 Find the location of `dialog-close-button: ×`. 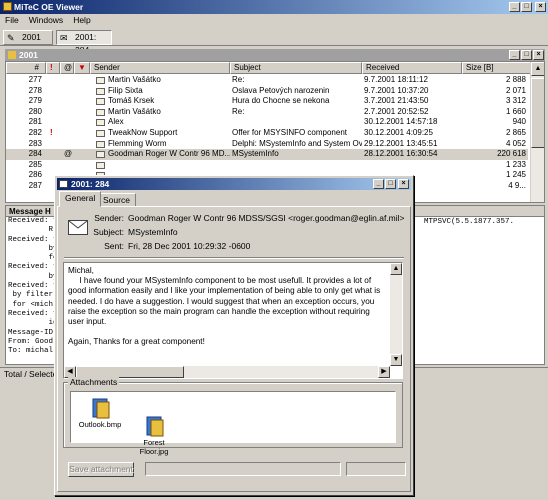

dialog-close-button: × is located at coordinates (403, 184).